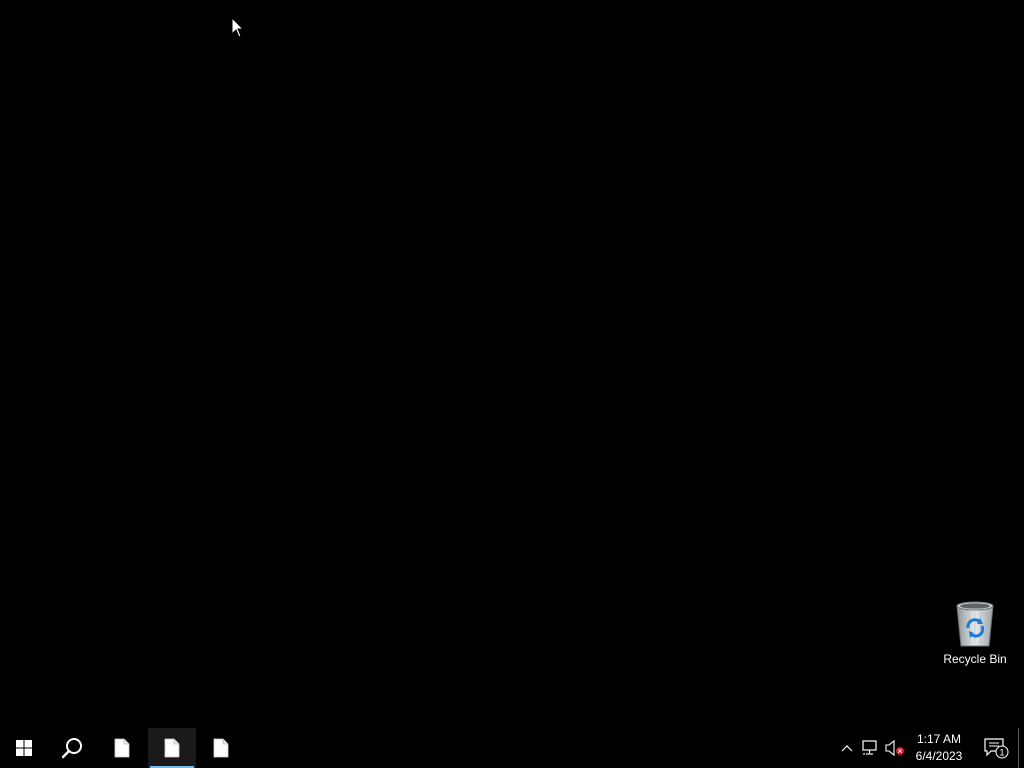 The width and height of the screenshot is (1024, 768). I want to click on clock-date: 6/4/2023, so click(939, 756).